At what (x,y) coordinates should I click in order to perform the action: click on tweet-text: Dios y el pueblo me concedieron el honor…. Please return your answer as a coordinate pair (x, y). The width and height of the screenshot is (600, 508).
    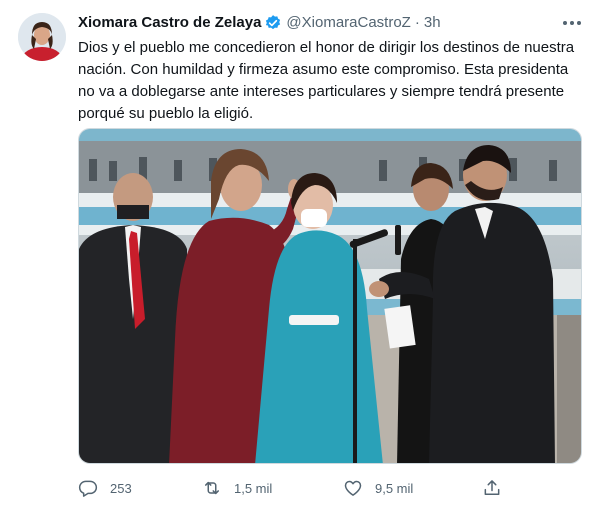
    Looking at the image, I should click on (330, 81).